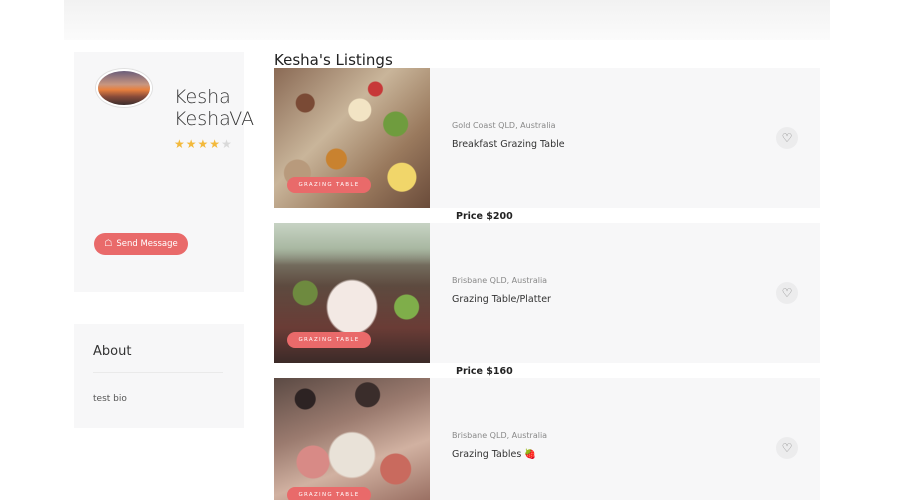  What do you see at coordinates (484, 371) in the screenshot?
I see `listing-price: Price $160` at bounding box center [484, 371].